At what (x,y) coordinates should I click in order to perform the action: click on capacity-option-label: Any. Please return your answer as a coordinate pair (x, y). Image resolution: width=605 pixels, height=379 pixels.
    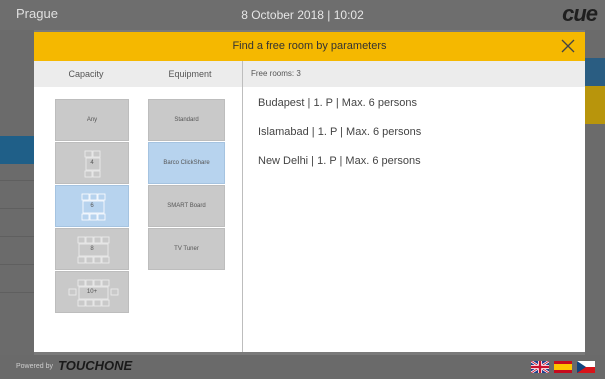
    Looking at the image, I should click on (92, 120).